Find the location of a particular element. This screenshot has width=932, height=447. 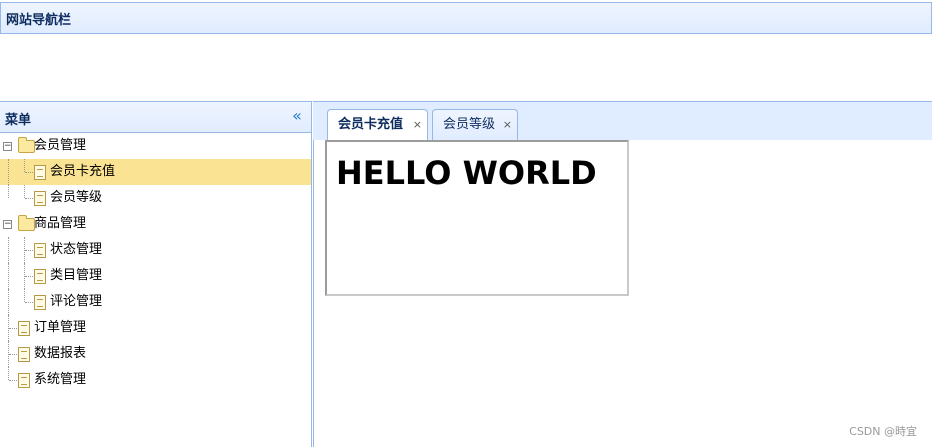

tree-node-label: 类目管理 is located at coordinates (76, 275).